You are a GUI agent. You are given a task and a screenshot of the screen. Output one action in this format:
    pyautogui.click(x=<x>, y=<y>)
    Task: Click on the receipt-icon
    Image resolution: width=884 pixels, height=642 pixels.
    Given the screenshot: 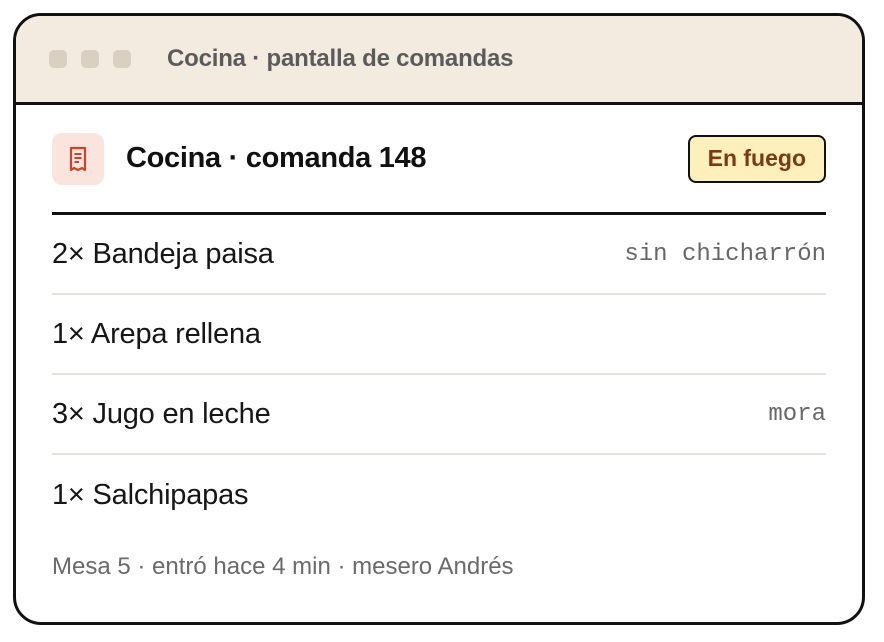 What is the action you would take?
    pyautogui.click(x=78, y=158)
    